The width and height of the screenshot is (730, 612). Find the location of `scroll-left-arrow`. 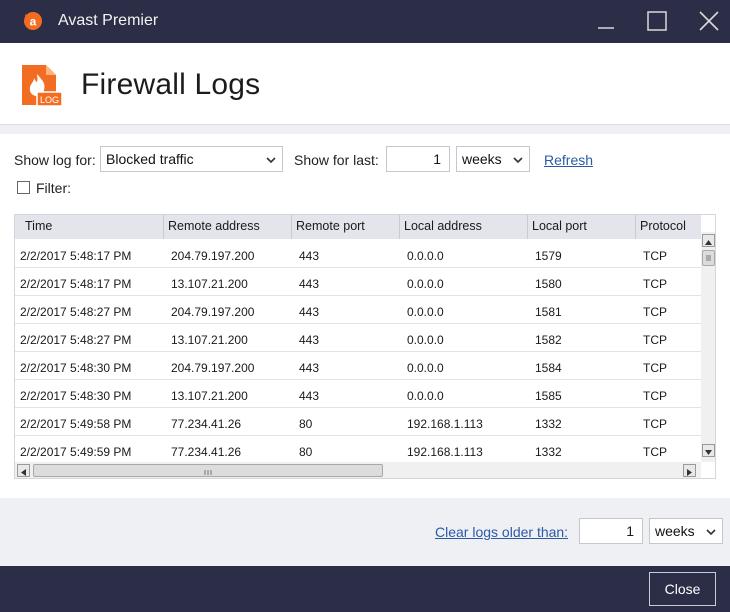

scroll-left-arrow is located at coordinates (23, 470).